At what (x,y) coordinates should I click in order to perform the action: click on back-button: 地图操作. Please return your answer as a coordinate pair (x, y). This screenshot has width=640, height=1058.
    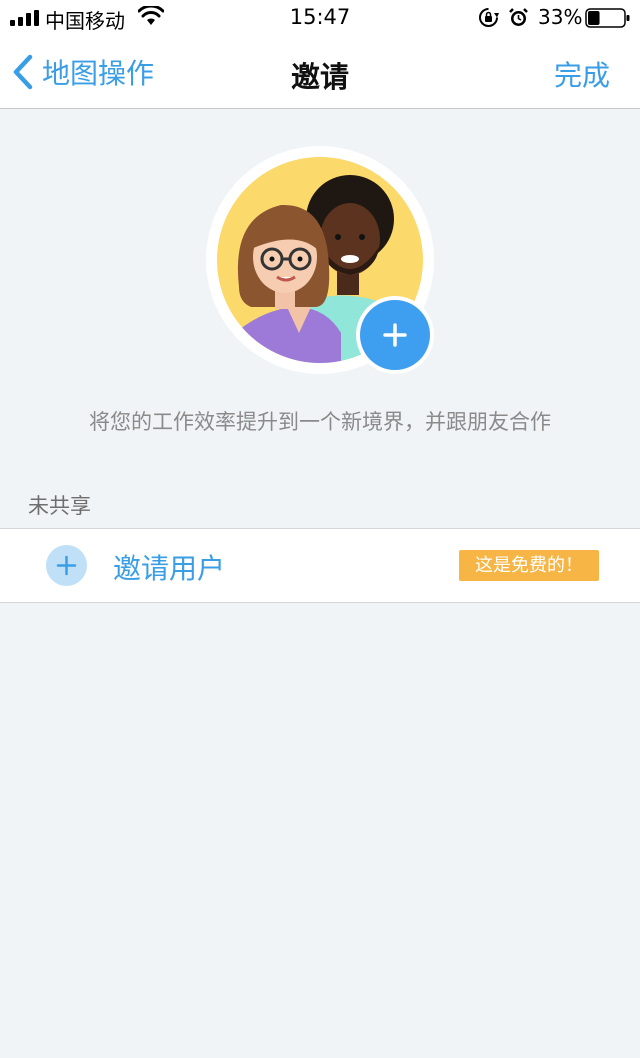
    Looking at the image, I should click on (83, 72).